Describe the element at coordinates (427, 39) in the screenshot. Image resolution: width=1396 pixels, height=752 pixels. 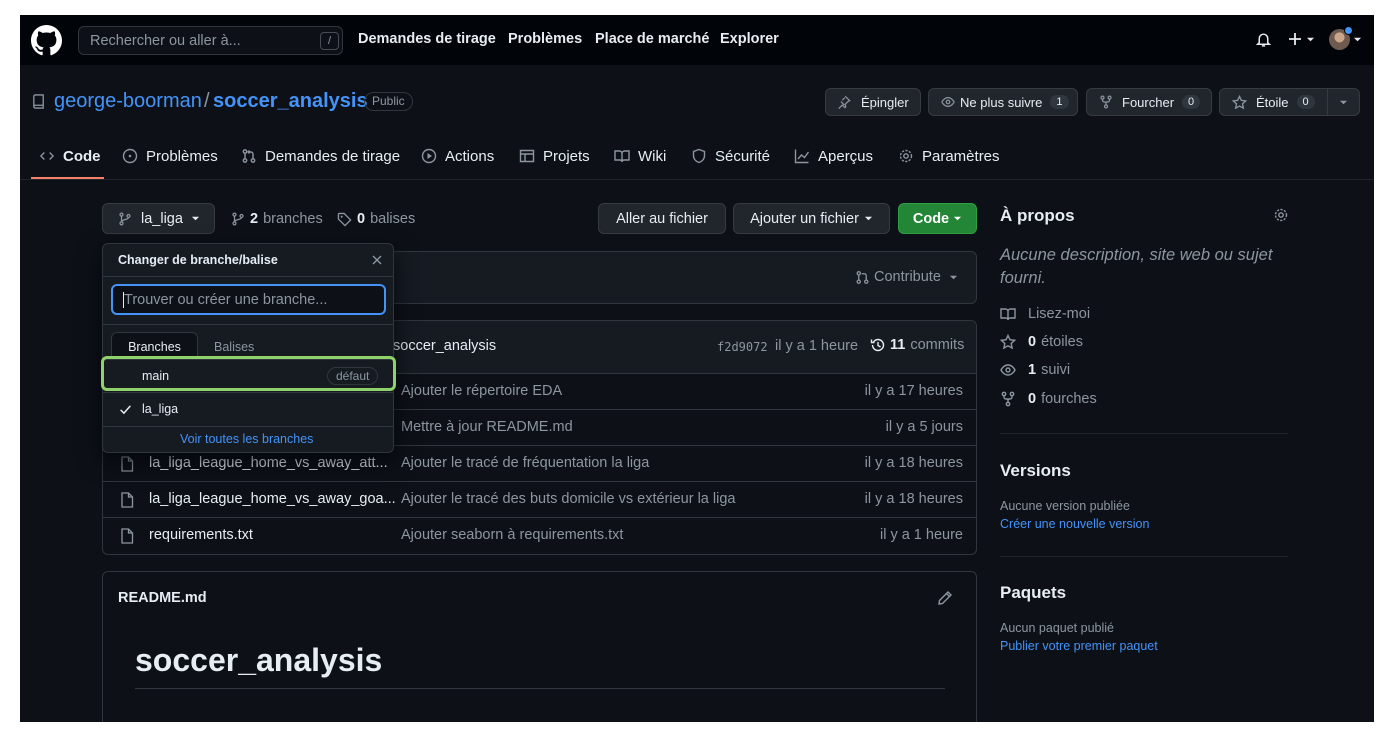
I see `nav-pull-requests: Demandes de tirage` at that location.